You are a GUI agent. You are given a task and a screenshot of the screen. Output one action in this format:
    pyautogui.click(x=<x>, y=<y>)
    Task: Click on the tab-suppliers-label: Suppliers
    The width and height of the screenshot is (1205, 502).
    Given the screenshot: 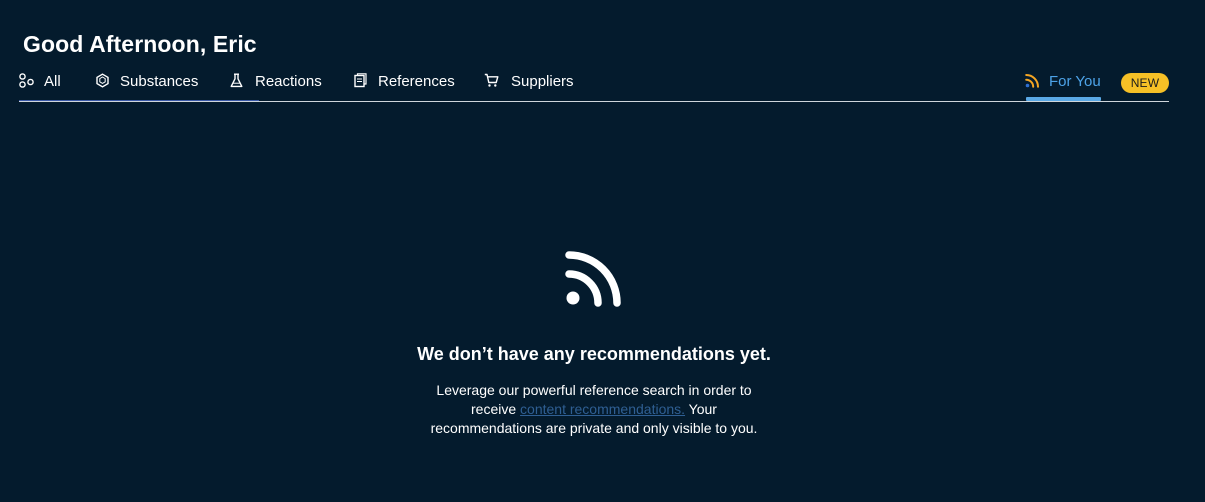 What is the action you would take?
    pyautogui.click(x=542, y=81)
    